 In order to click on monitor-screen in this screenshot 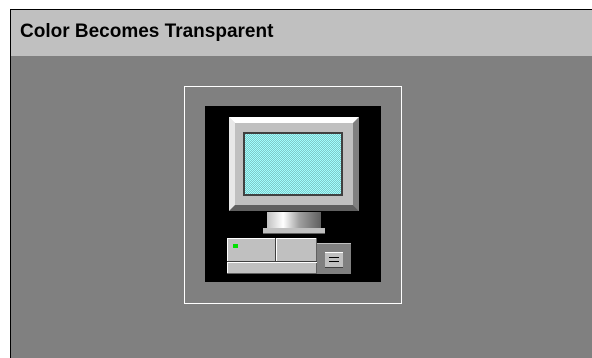, I will do `click(293, 164)`.